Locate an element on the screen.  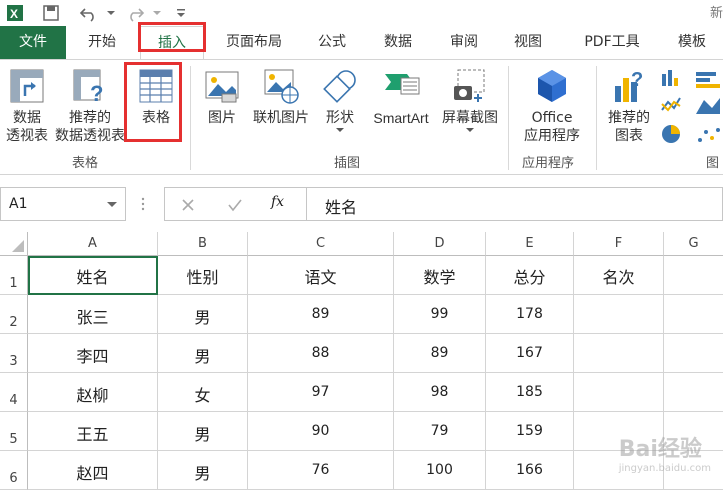
cell-d3: 89 is located at coordinates (440, 353).